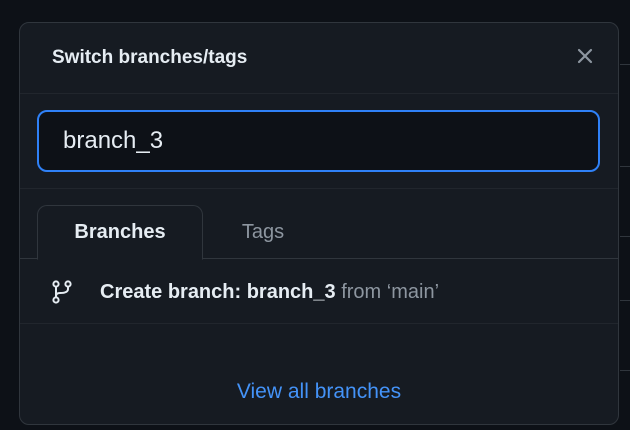 This screenshot has height=430, width=630. I want to click on create-branch-item: Create branch: branch_3 from ‘main’, so click(319, 292).